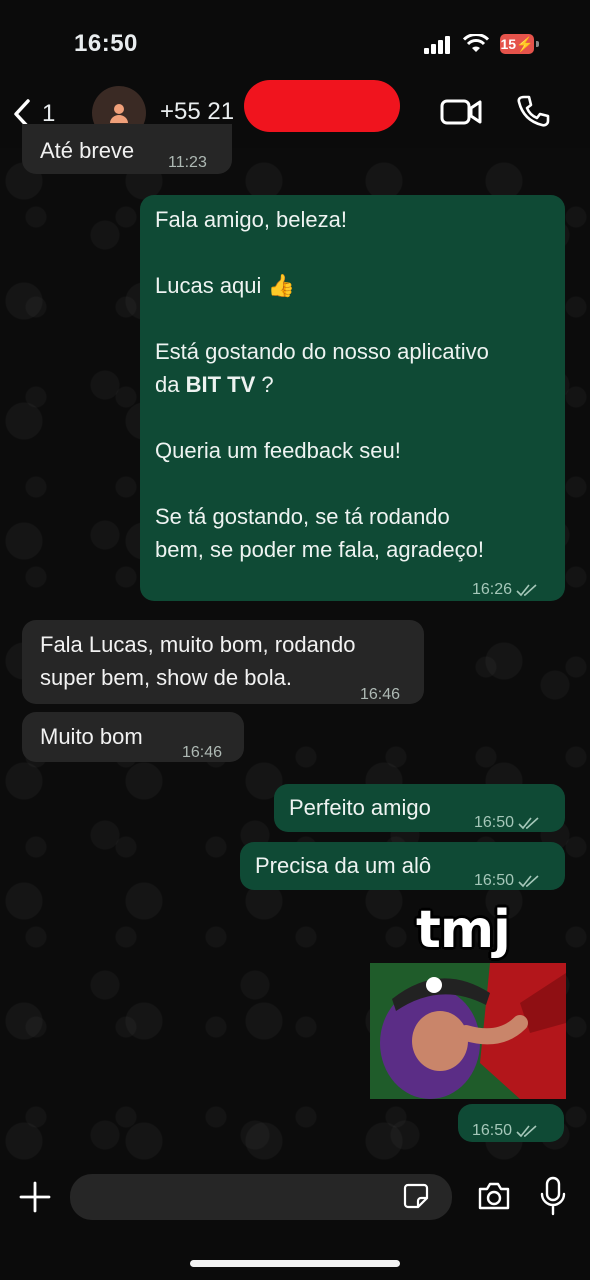 The width and height of the screenshot is (590, 1280). What do you see at coordinates (343, 865) in the screenshot?
I see `message-text: Precisa da um alô` at bounding box center [343, 865].